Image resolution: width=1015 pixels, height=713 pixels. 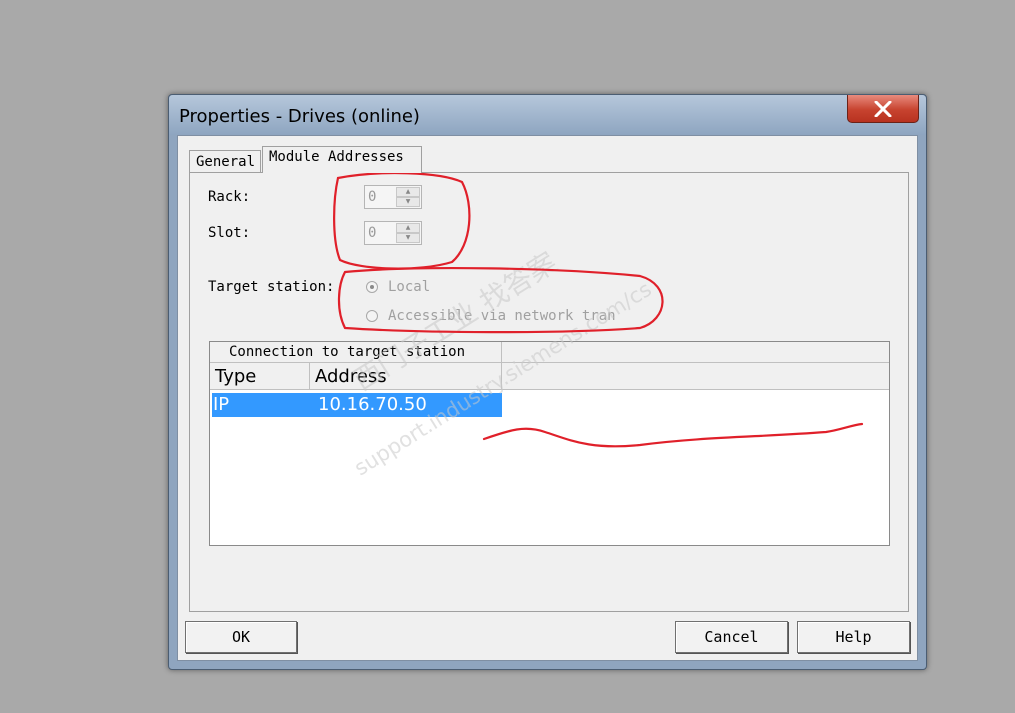 I want to click on close-button, so click(x=883, y=109).